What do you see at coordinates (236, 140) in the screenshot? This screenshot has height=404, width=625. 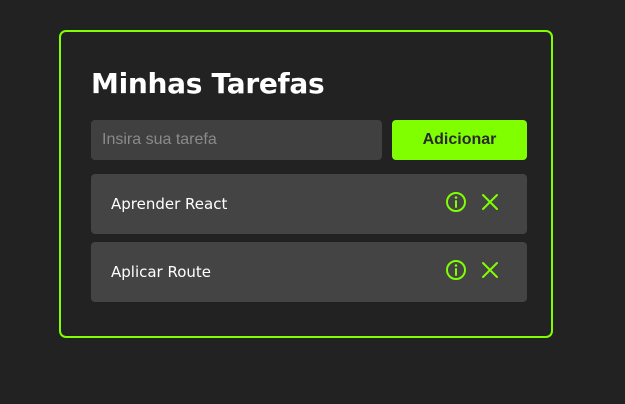 I see `task-input` at bounding box center [236, 140].